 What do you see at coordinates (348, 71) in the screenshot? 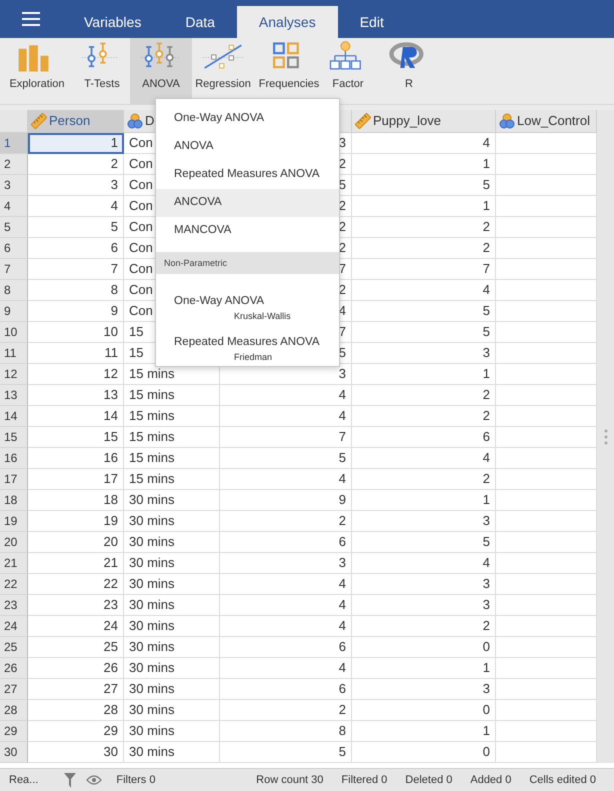
I see `toolbar-button: Factor` at bounding box center [348, 71].